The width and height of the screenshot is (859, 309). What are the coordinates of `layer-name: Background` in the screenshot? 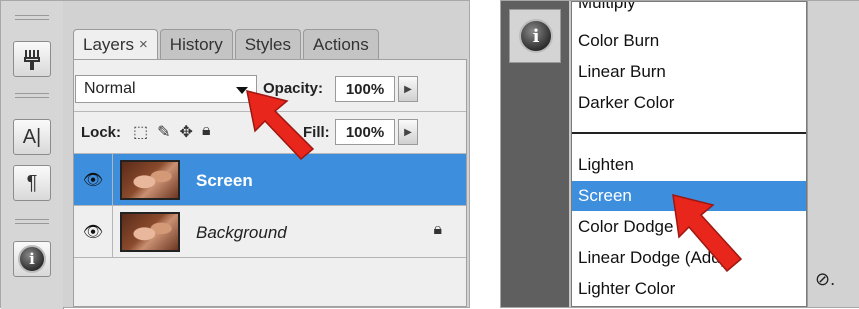 It's located at (241, 233).